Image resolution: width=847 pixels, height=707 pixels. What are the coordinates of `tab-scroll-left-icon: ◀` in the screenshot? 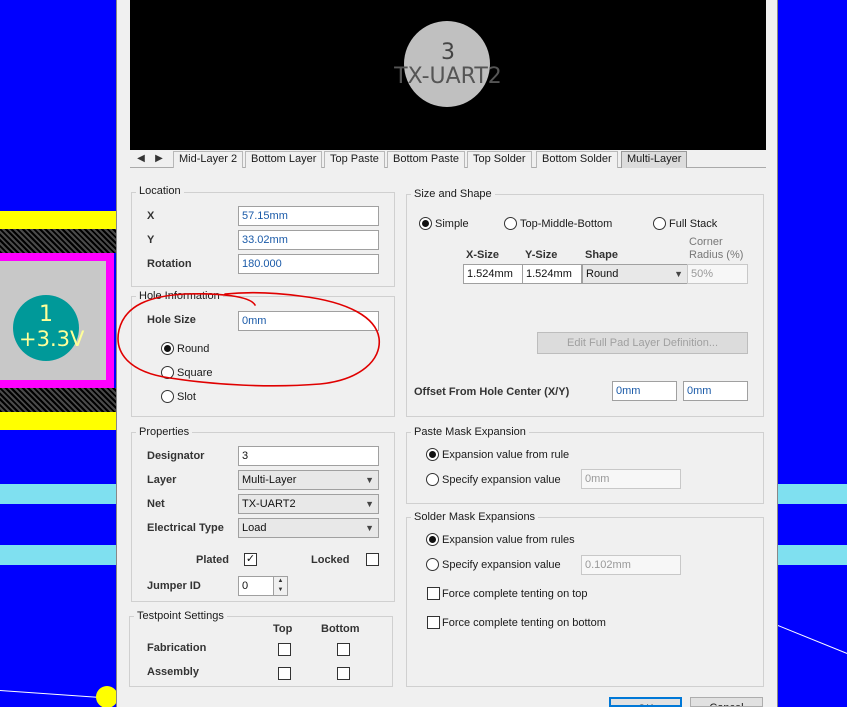 It's located at (141, 159).